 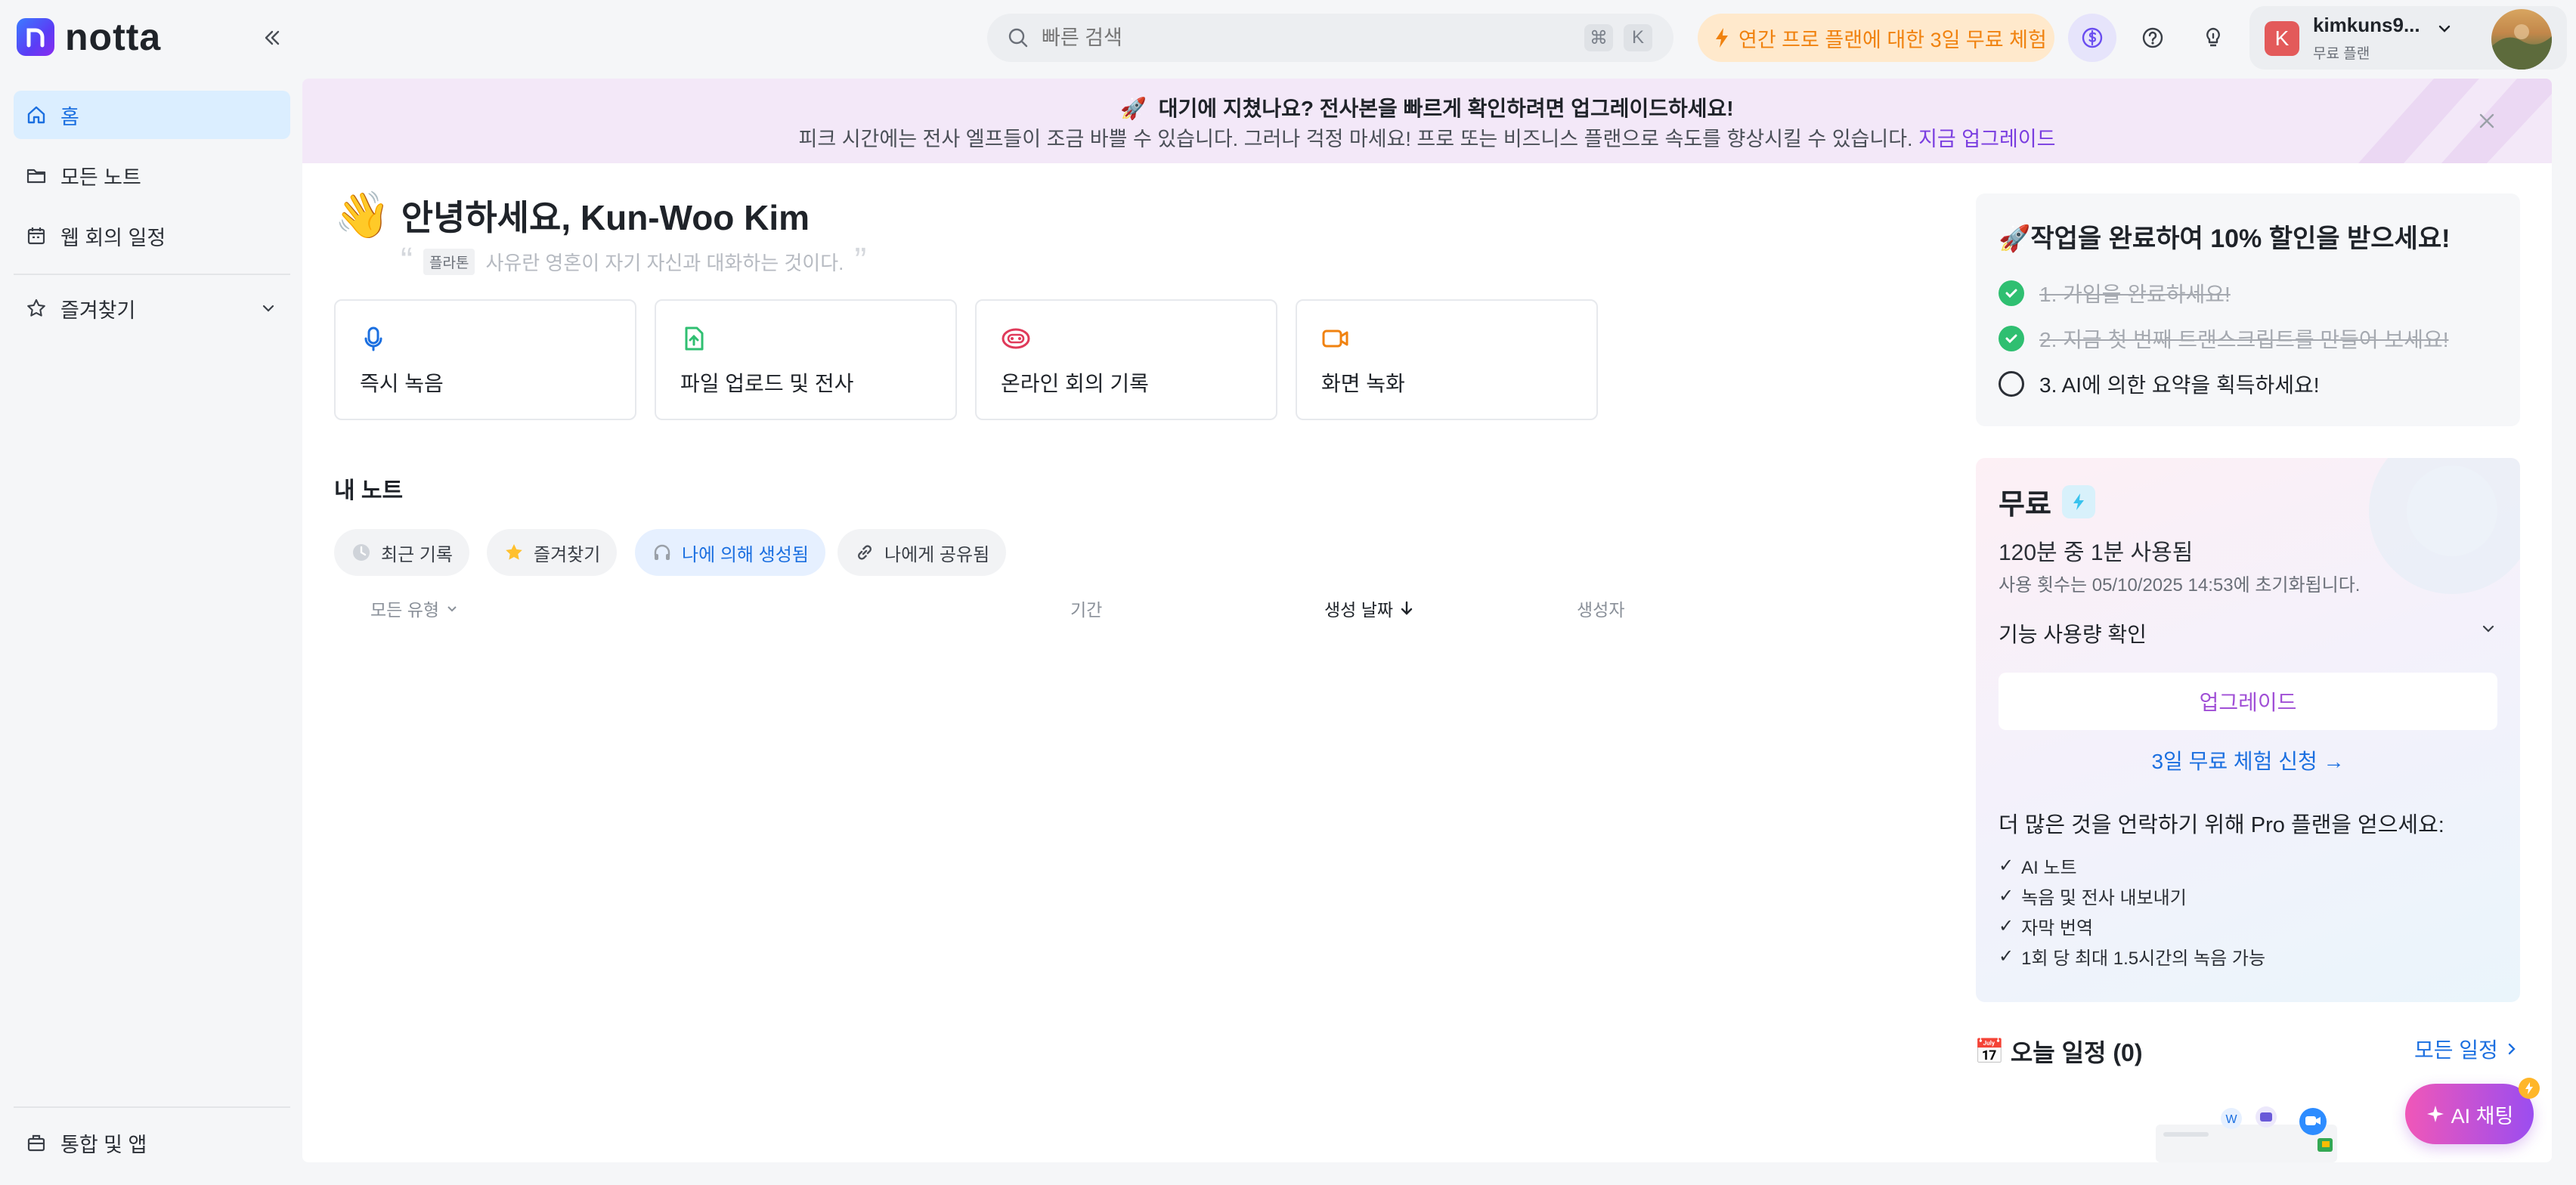 I want to click on column-creator: 생성자, so click(x=1601, y=610).